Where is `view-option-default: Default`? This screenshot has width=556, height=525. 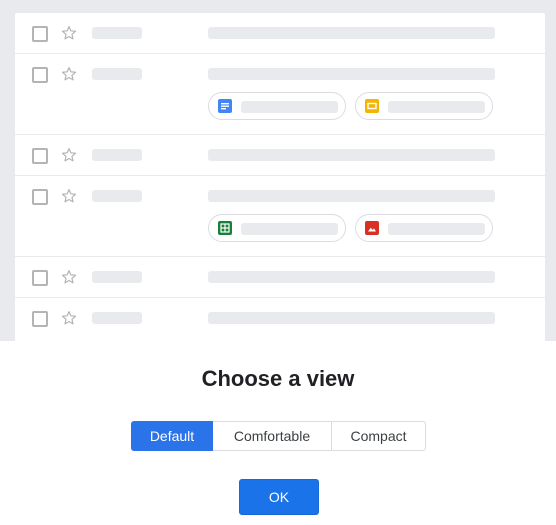 view-option-default: Default is located at coordinates (172, 436).